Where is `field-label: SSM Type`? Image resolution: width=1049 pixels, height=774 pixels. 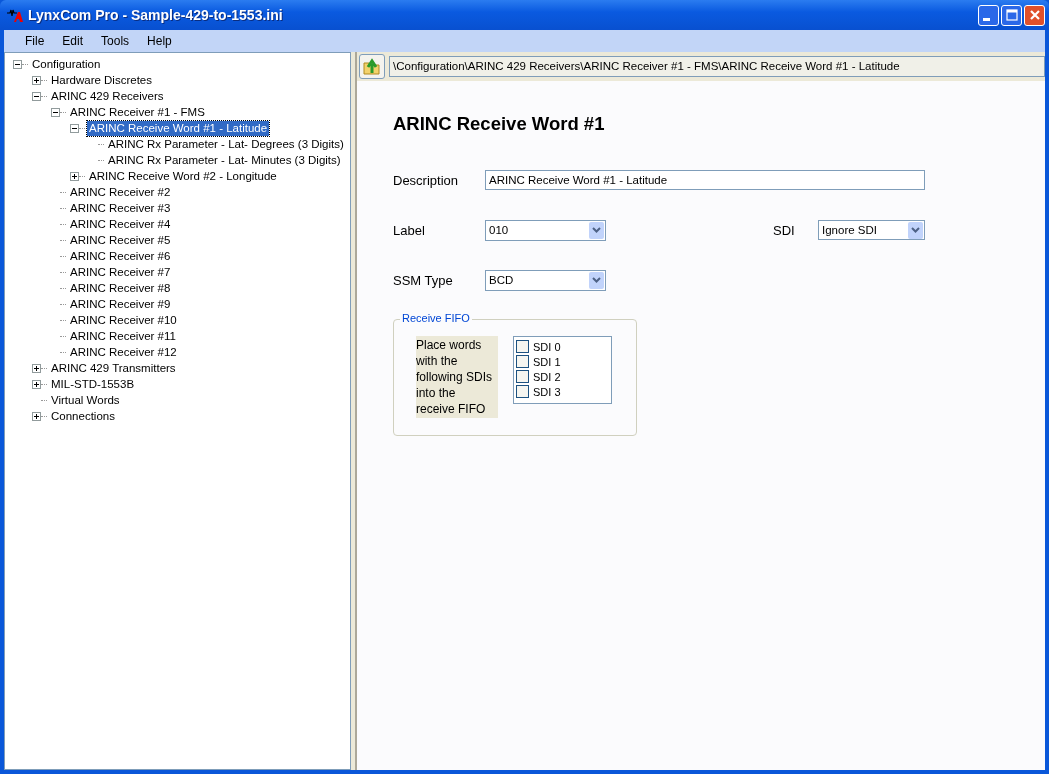 field-label: SSM Type is located at coordinates (423, 280).